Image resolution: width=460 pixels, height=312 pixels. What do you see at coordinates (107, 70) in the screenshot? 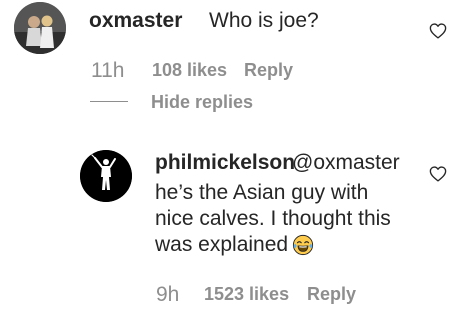
I see `comment-timestamp: 11h` at bounding box center [107, 70].